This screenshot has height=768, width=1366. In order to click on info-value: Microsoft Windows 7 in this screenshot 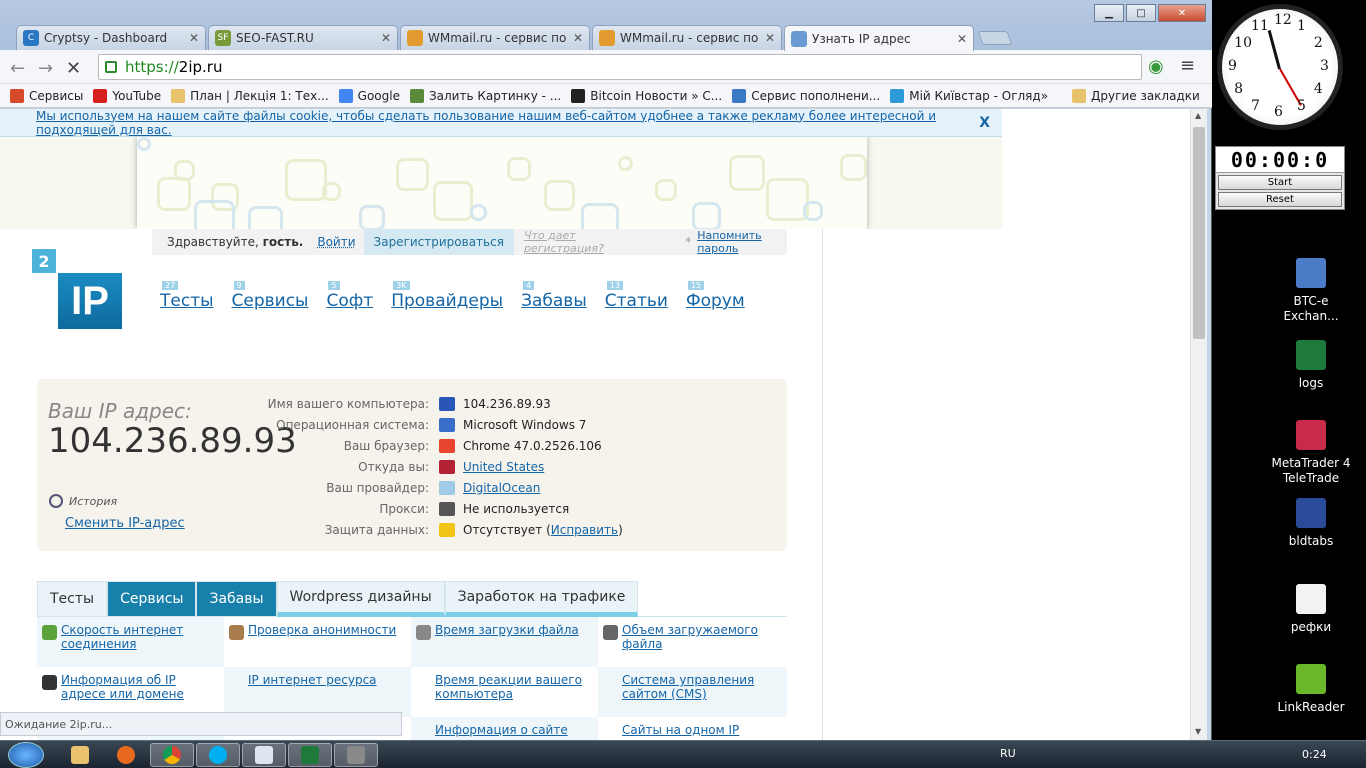, I will do `click(525, 424)`.